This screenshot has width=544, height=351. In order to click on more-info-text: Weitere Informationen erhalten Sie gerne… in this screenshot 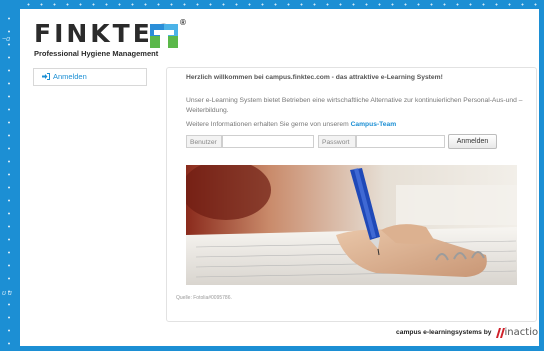, I will do `click(291, 124)`.